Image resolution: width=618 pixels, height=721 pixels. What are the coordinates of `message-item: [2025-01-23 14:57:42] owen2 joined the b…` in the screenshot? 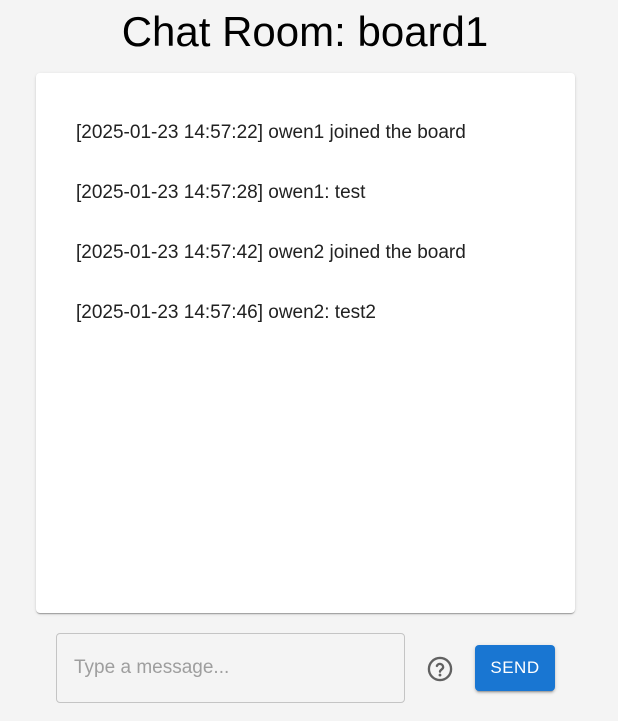 It's located at (271, 252).